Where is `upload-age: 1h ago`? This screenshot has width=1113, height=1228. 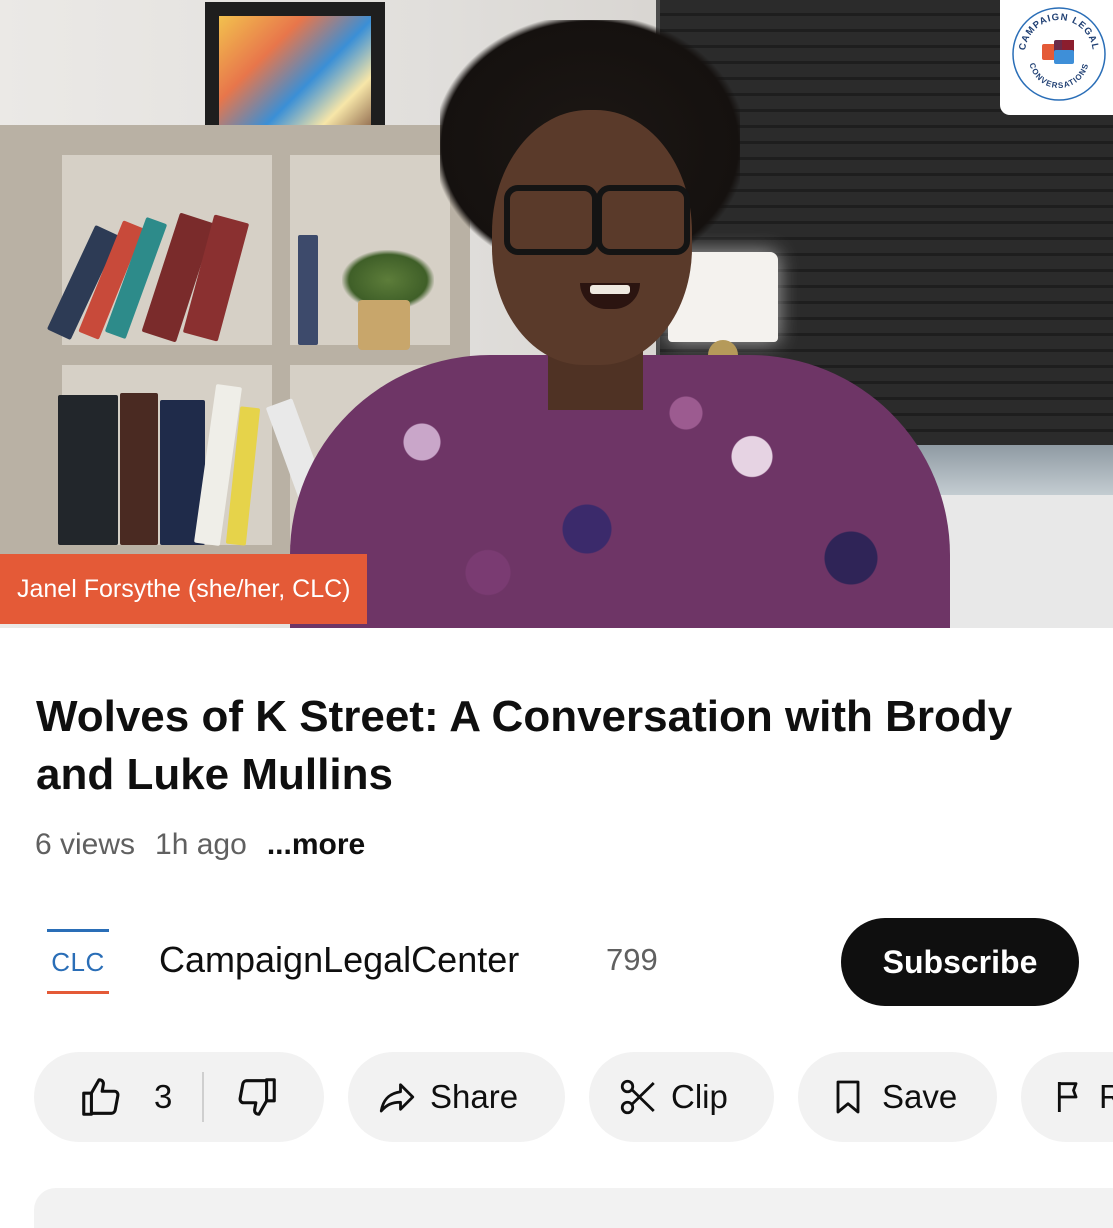 upload-age: 1h ago is located at coordinates (201, 844).